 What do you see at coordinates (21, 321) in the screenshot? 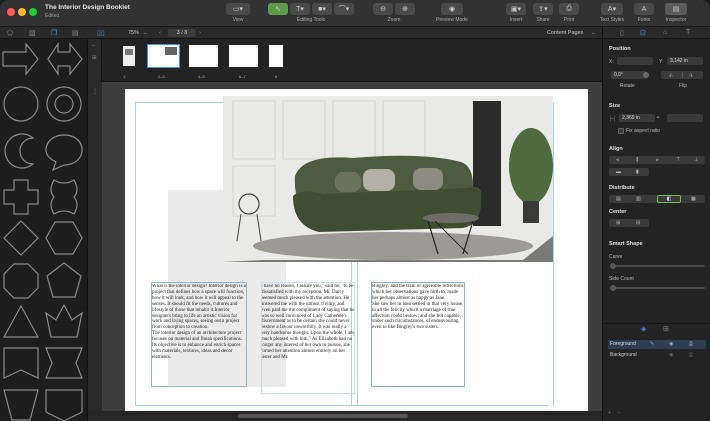
I see `triangle-shape` at bounding box center [21, 321].